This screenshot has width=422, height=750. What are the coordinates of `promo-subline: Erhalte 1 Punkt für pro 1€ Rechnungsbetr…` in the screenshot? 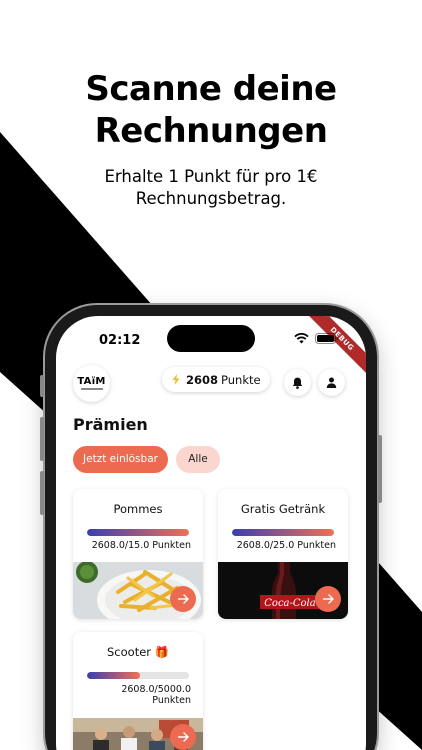 It's located at (211, 188).